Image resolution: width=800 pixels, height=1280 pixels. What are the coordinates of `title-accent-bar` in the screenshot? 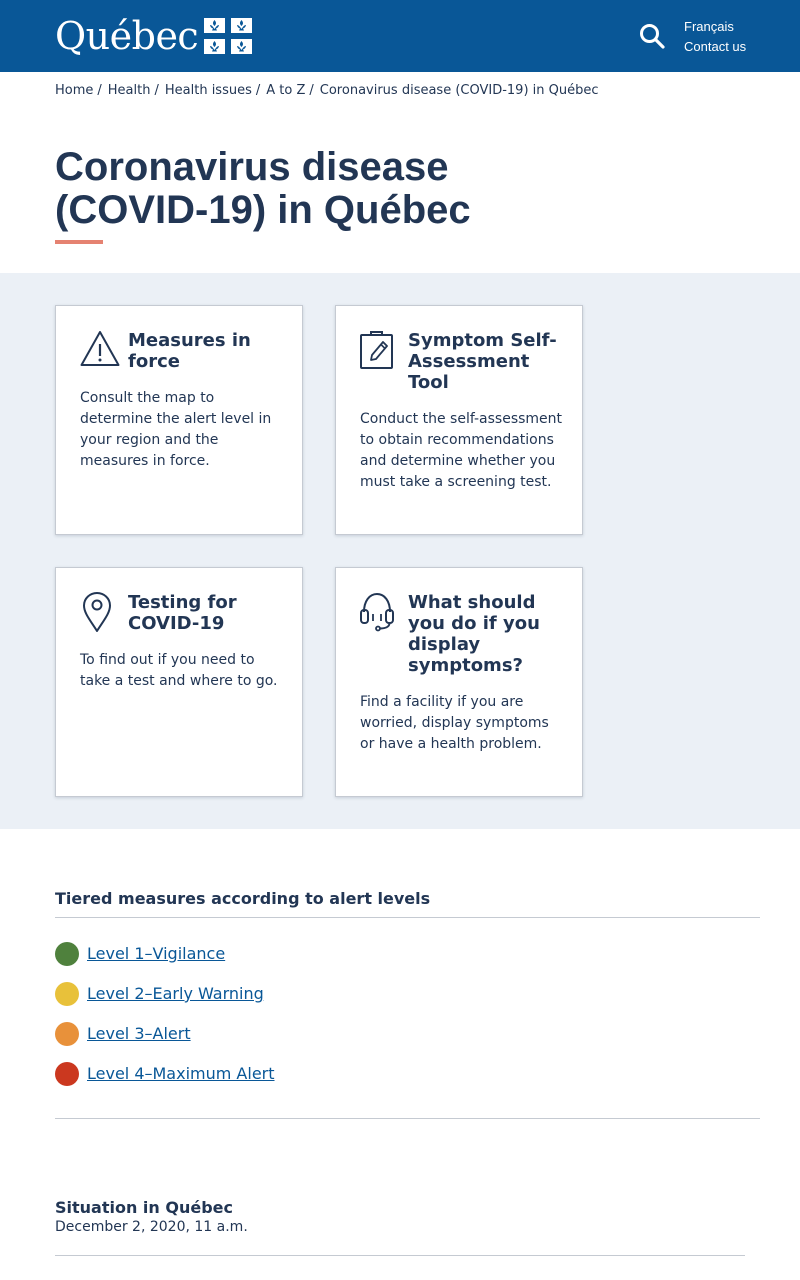 It's located at (79, 242).